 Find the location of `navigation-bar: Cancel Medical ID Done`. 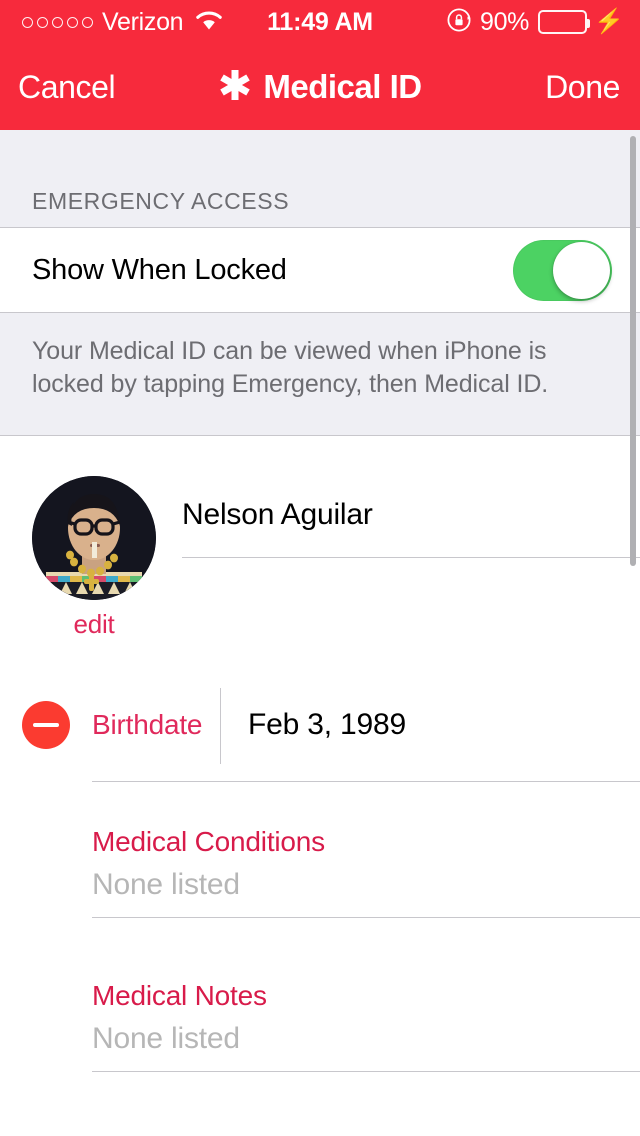

navigation-bar: Cancel Medical ID Done is located at coordinates (320, 87).